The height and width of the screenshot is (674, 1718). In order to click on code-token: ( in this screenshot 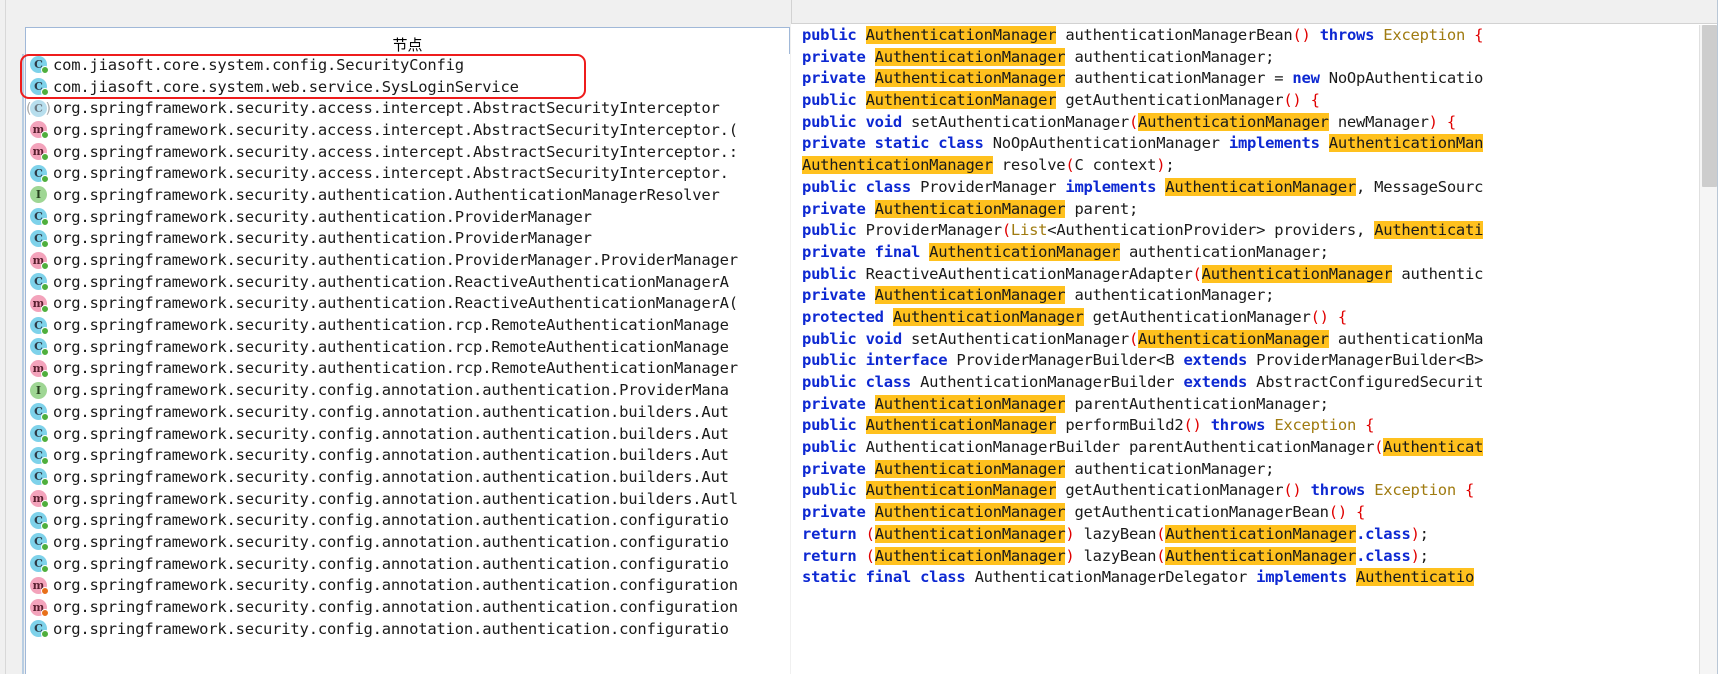, I will do `click(1133, 338)`.